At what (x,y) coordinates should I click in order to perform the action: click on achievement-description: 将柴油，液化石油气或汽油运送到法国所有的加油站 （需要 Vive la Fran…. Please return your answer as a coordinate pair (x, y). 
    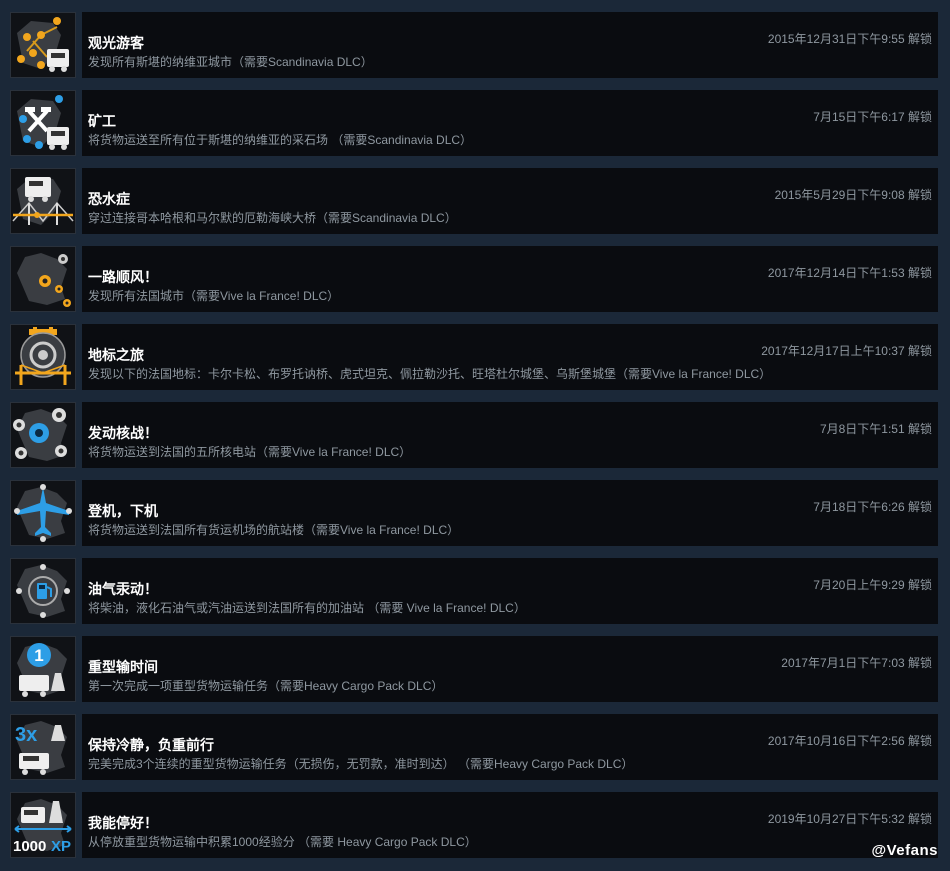
    Looking at the image, I should click on (307, 608).